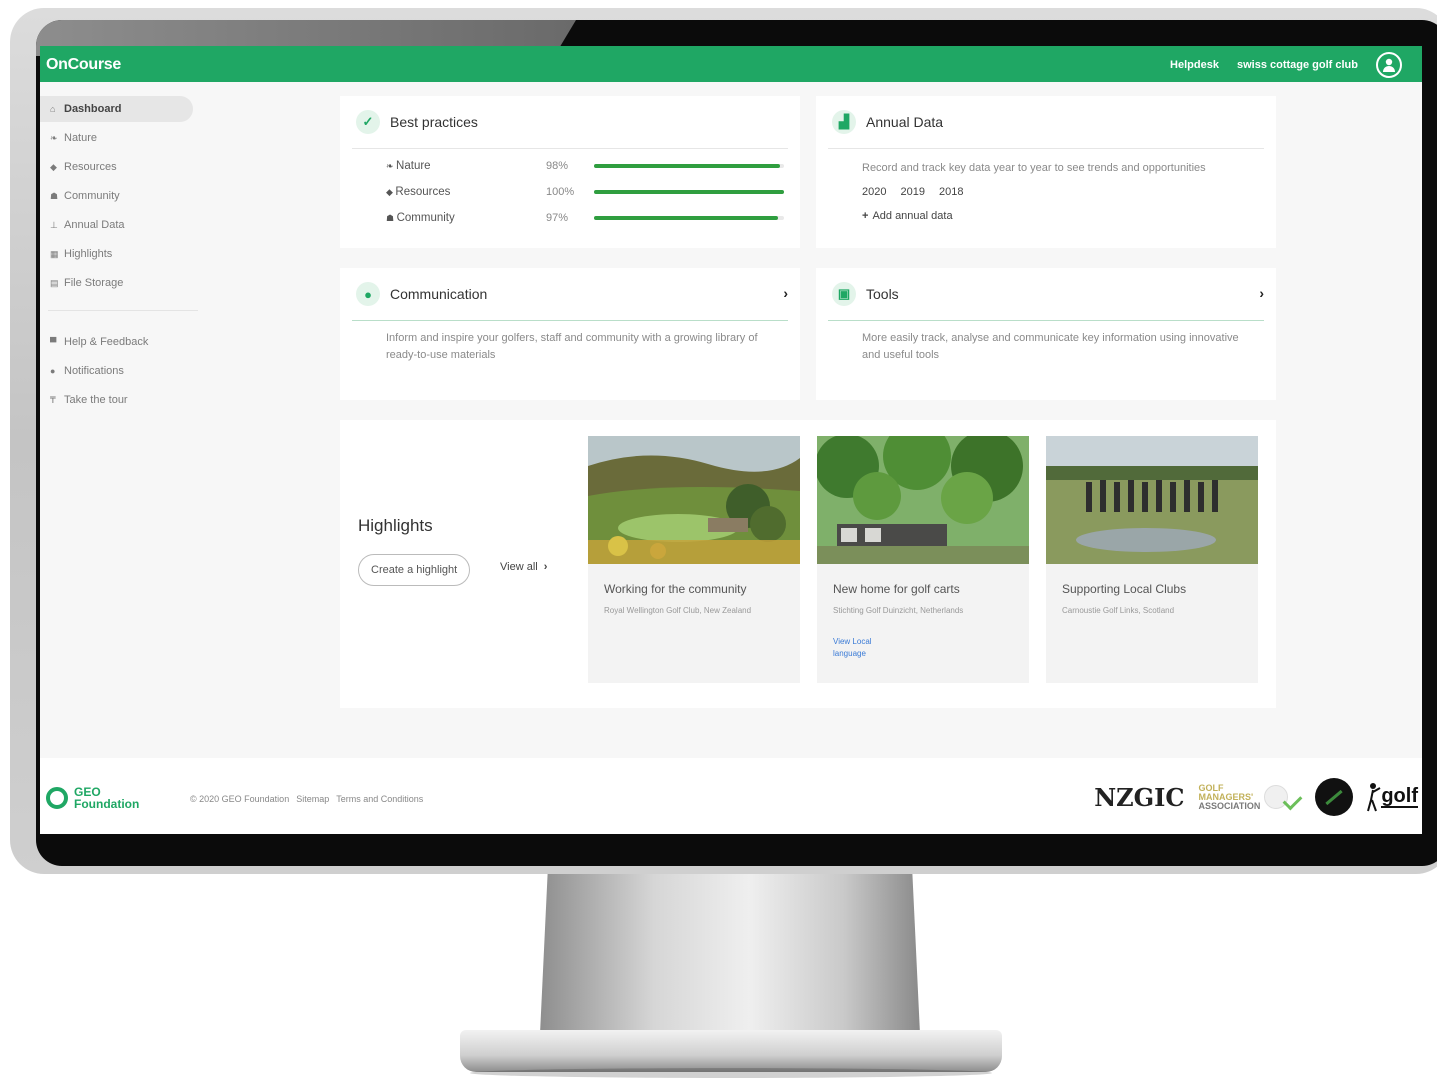 The height and width of the screenshot is (1084, 1437). I want to click on year-links: 2020 2019 2018, so click(912, 192).